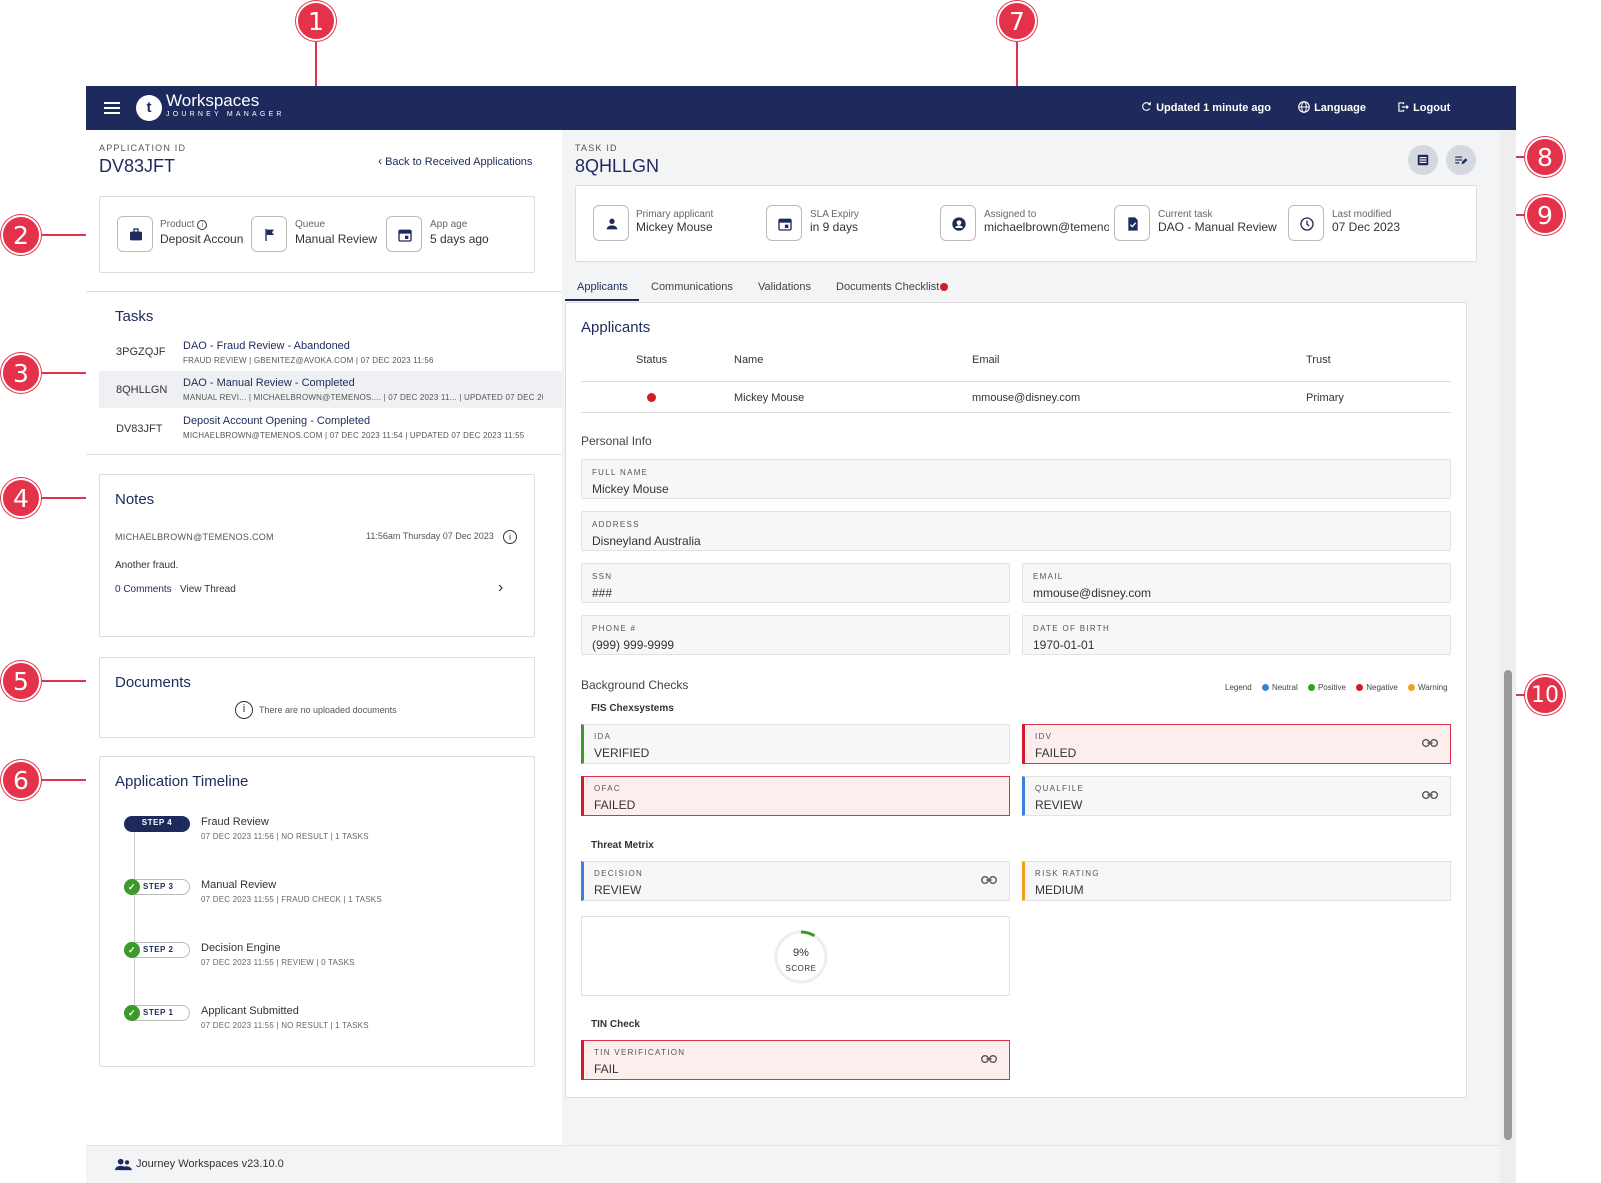  What do you see at coordinates (603, 736) in the screenshot?
I see `check-label: IDA` at bounding box center [603, 736].